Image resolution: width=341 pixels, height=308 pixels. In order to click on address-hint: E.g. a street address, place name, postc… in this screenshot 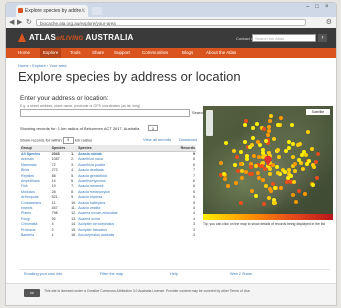, I will do `click(80, 106)`.